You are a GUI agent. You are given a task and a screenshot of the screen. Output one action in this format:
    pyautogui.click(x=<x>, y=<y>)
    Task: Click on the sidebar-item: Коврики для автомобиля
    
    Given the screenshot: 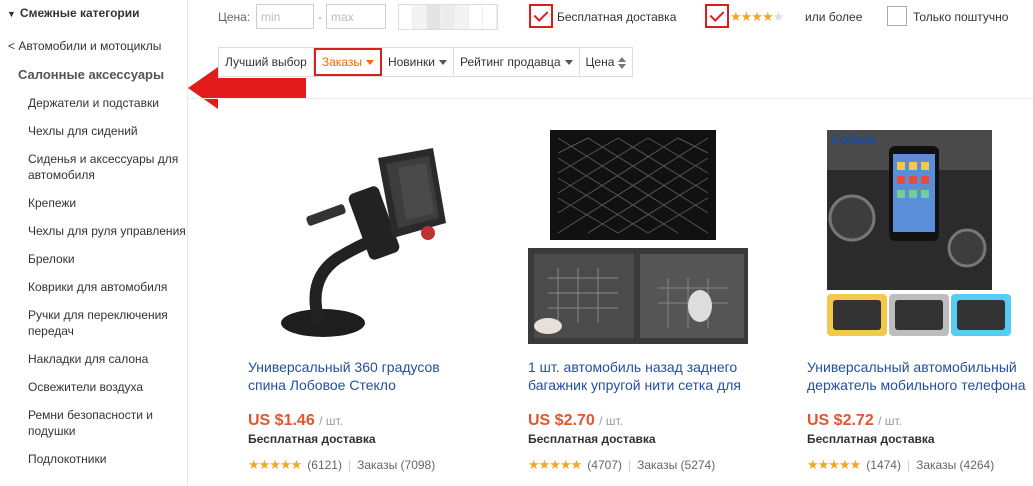 What is the action you would take?
    pyautogui.click(x=107, y=287)
    